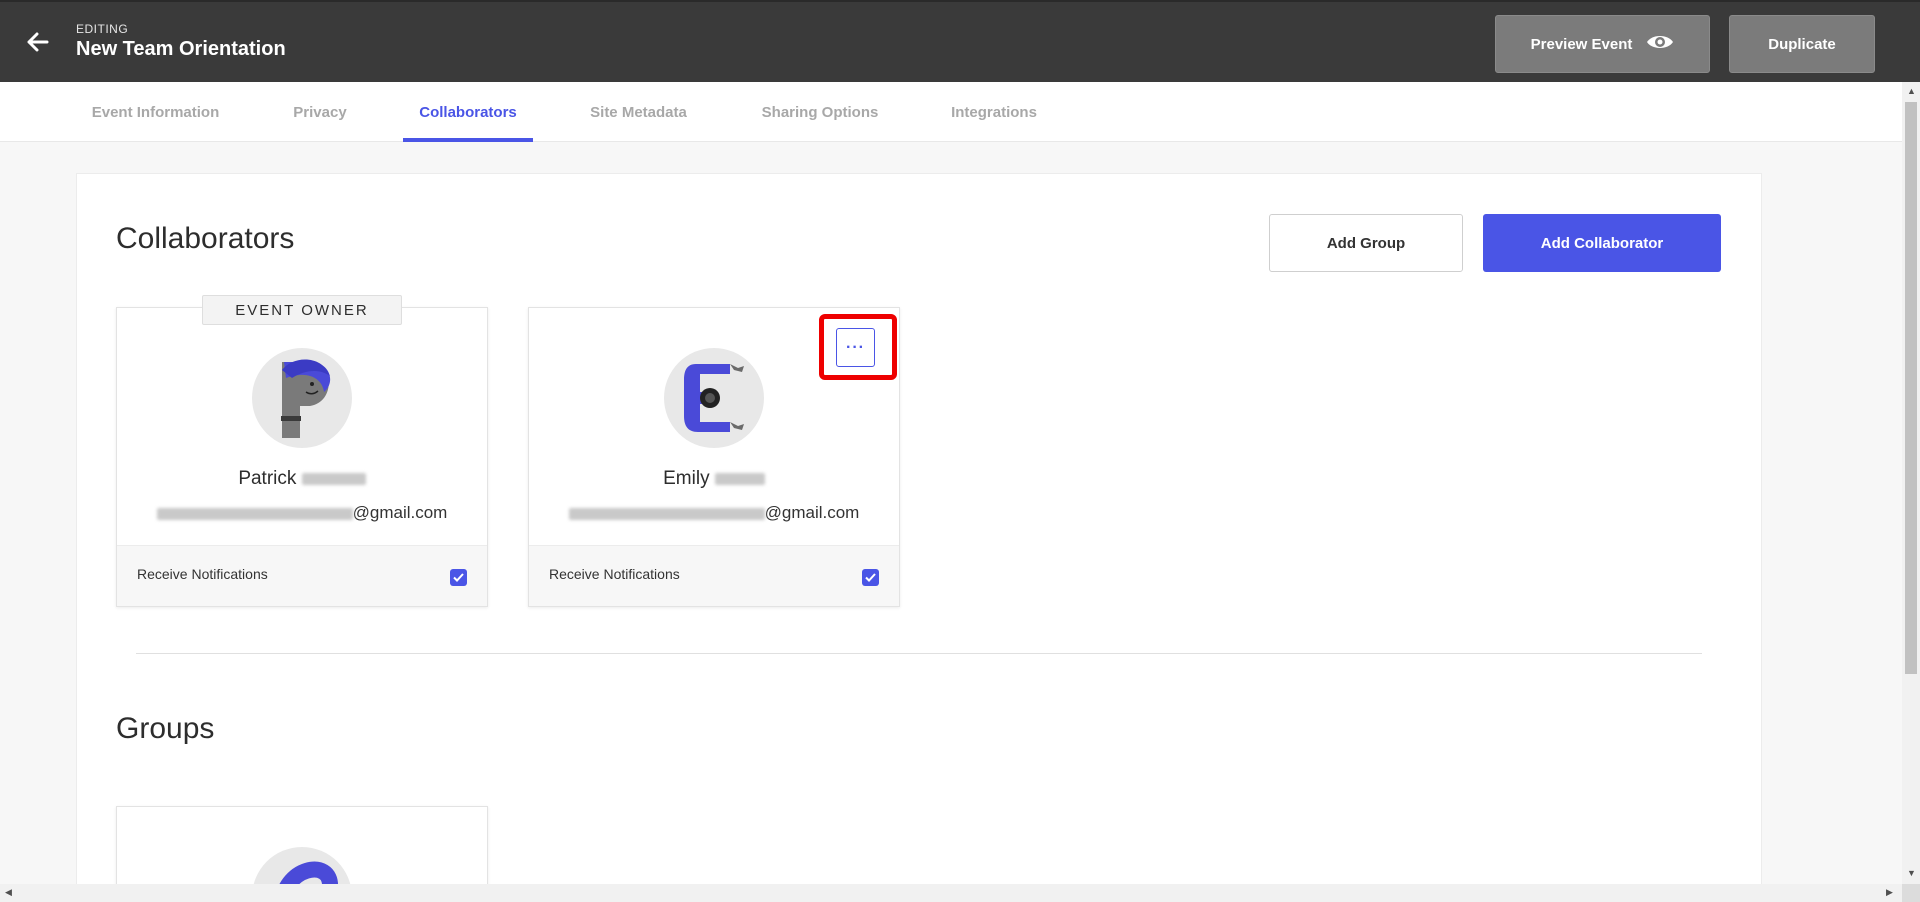 The width and height of the screenshot is (1920, 902). I want to click on section-divider, so click(919, 653).